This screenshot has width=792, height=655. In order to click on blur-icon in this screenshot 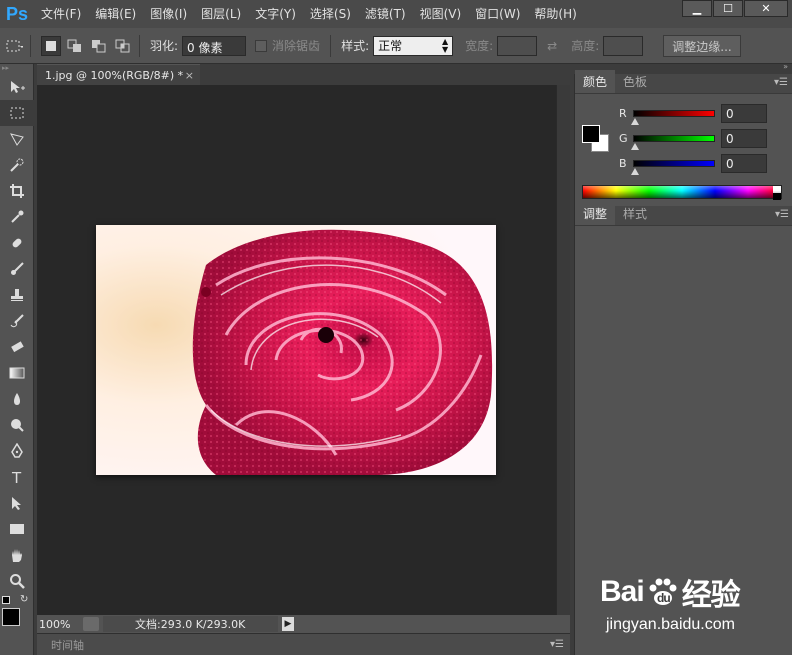, I will do `click(17, 399)`.